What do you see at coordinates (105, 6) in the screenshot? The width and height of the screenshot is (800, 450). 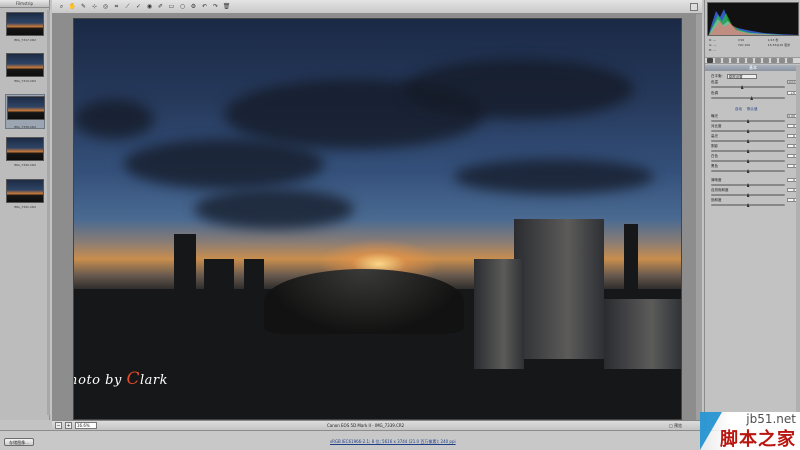 I see `target-adjust-icon: ◎` at bounding box center [105, 6].